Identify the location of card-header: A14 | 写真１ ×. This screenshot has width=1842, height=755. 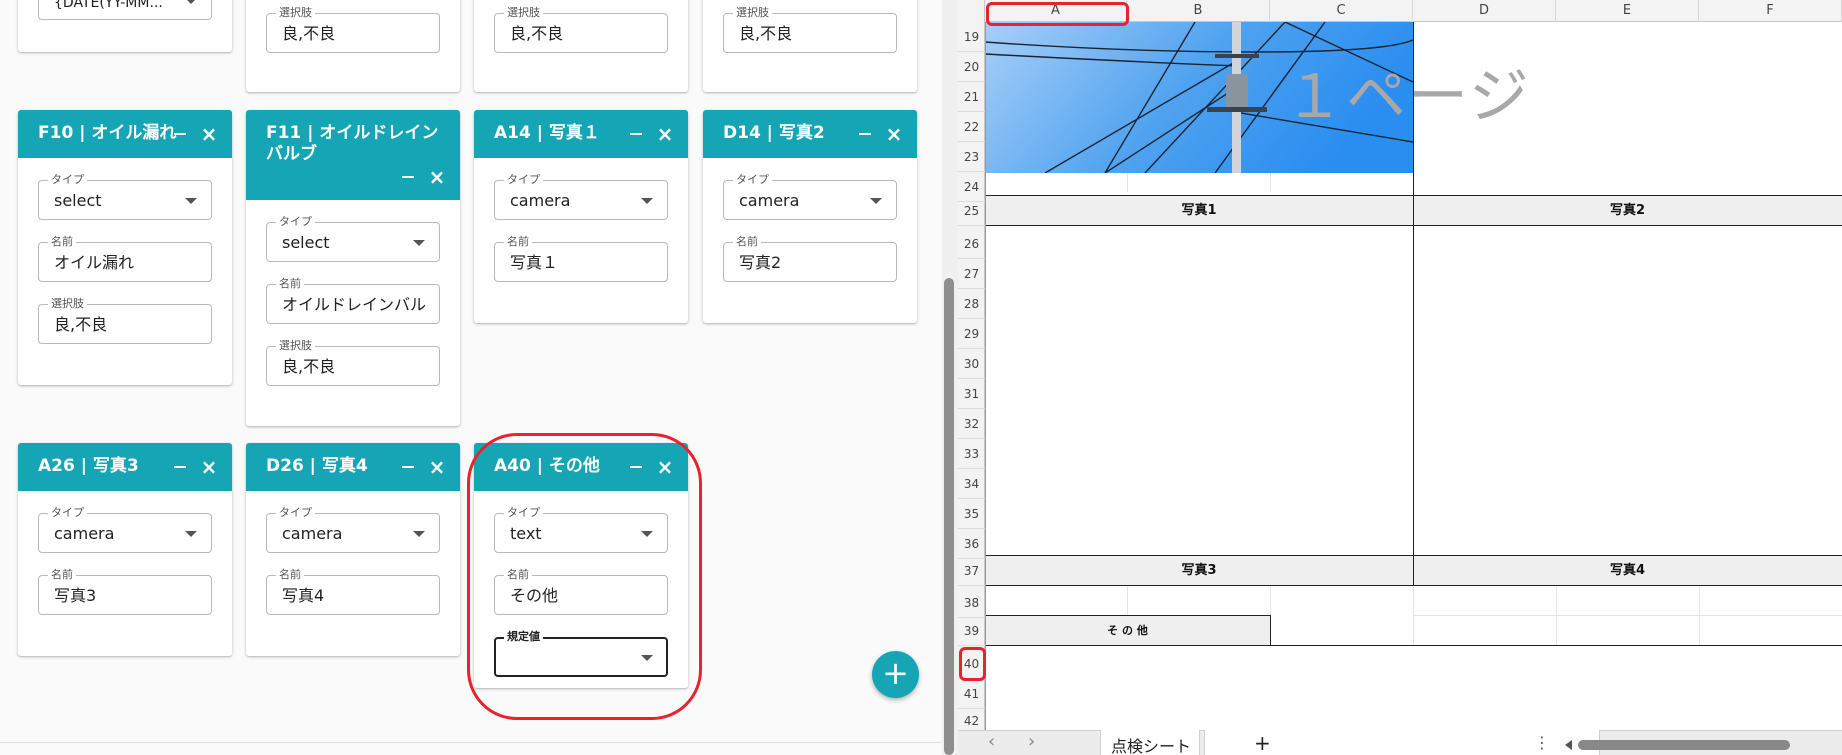
(581, 134).